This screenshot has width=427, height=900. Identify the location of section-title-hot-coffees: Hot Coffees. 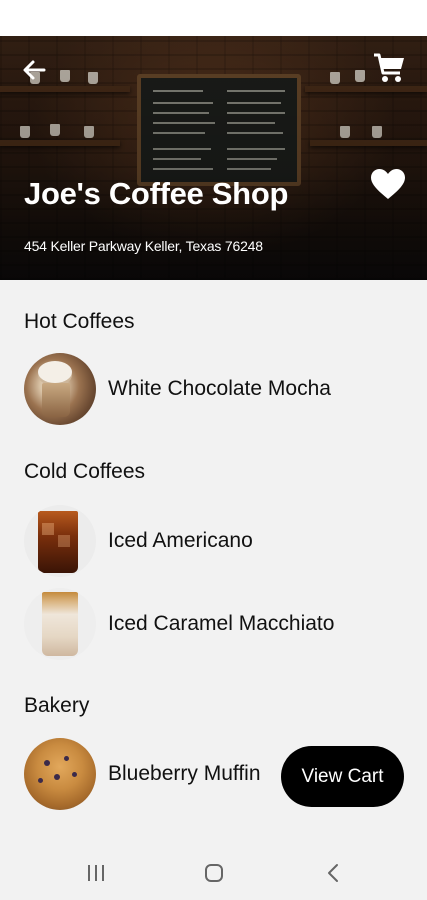
(79, 321).